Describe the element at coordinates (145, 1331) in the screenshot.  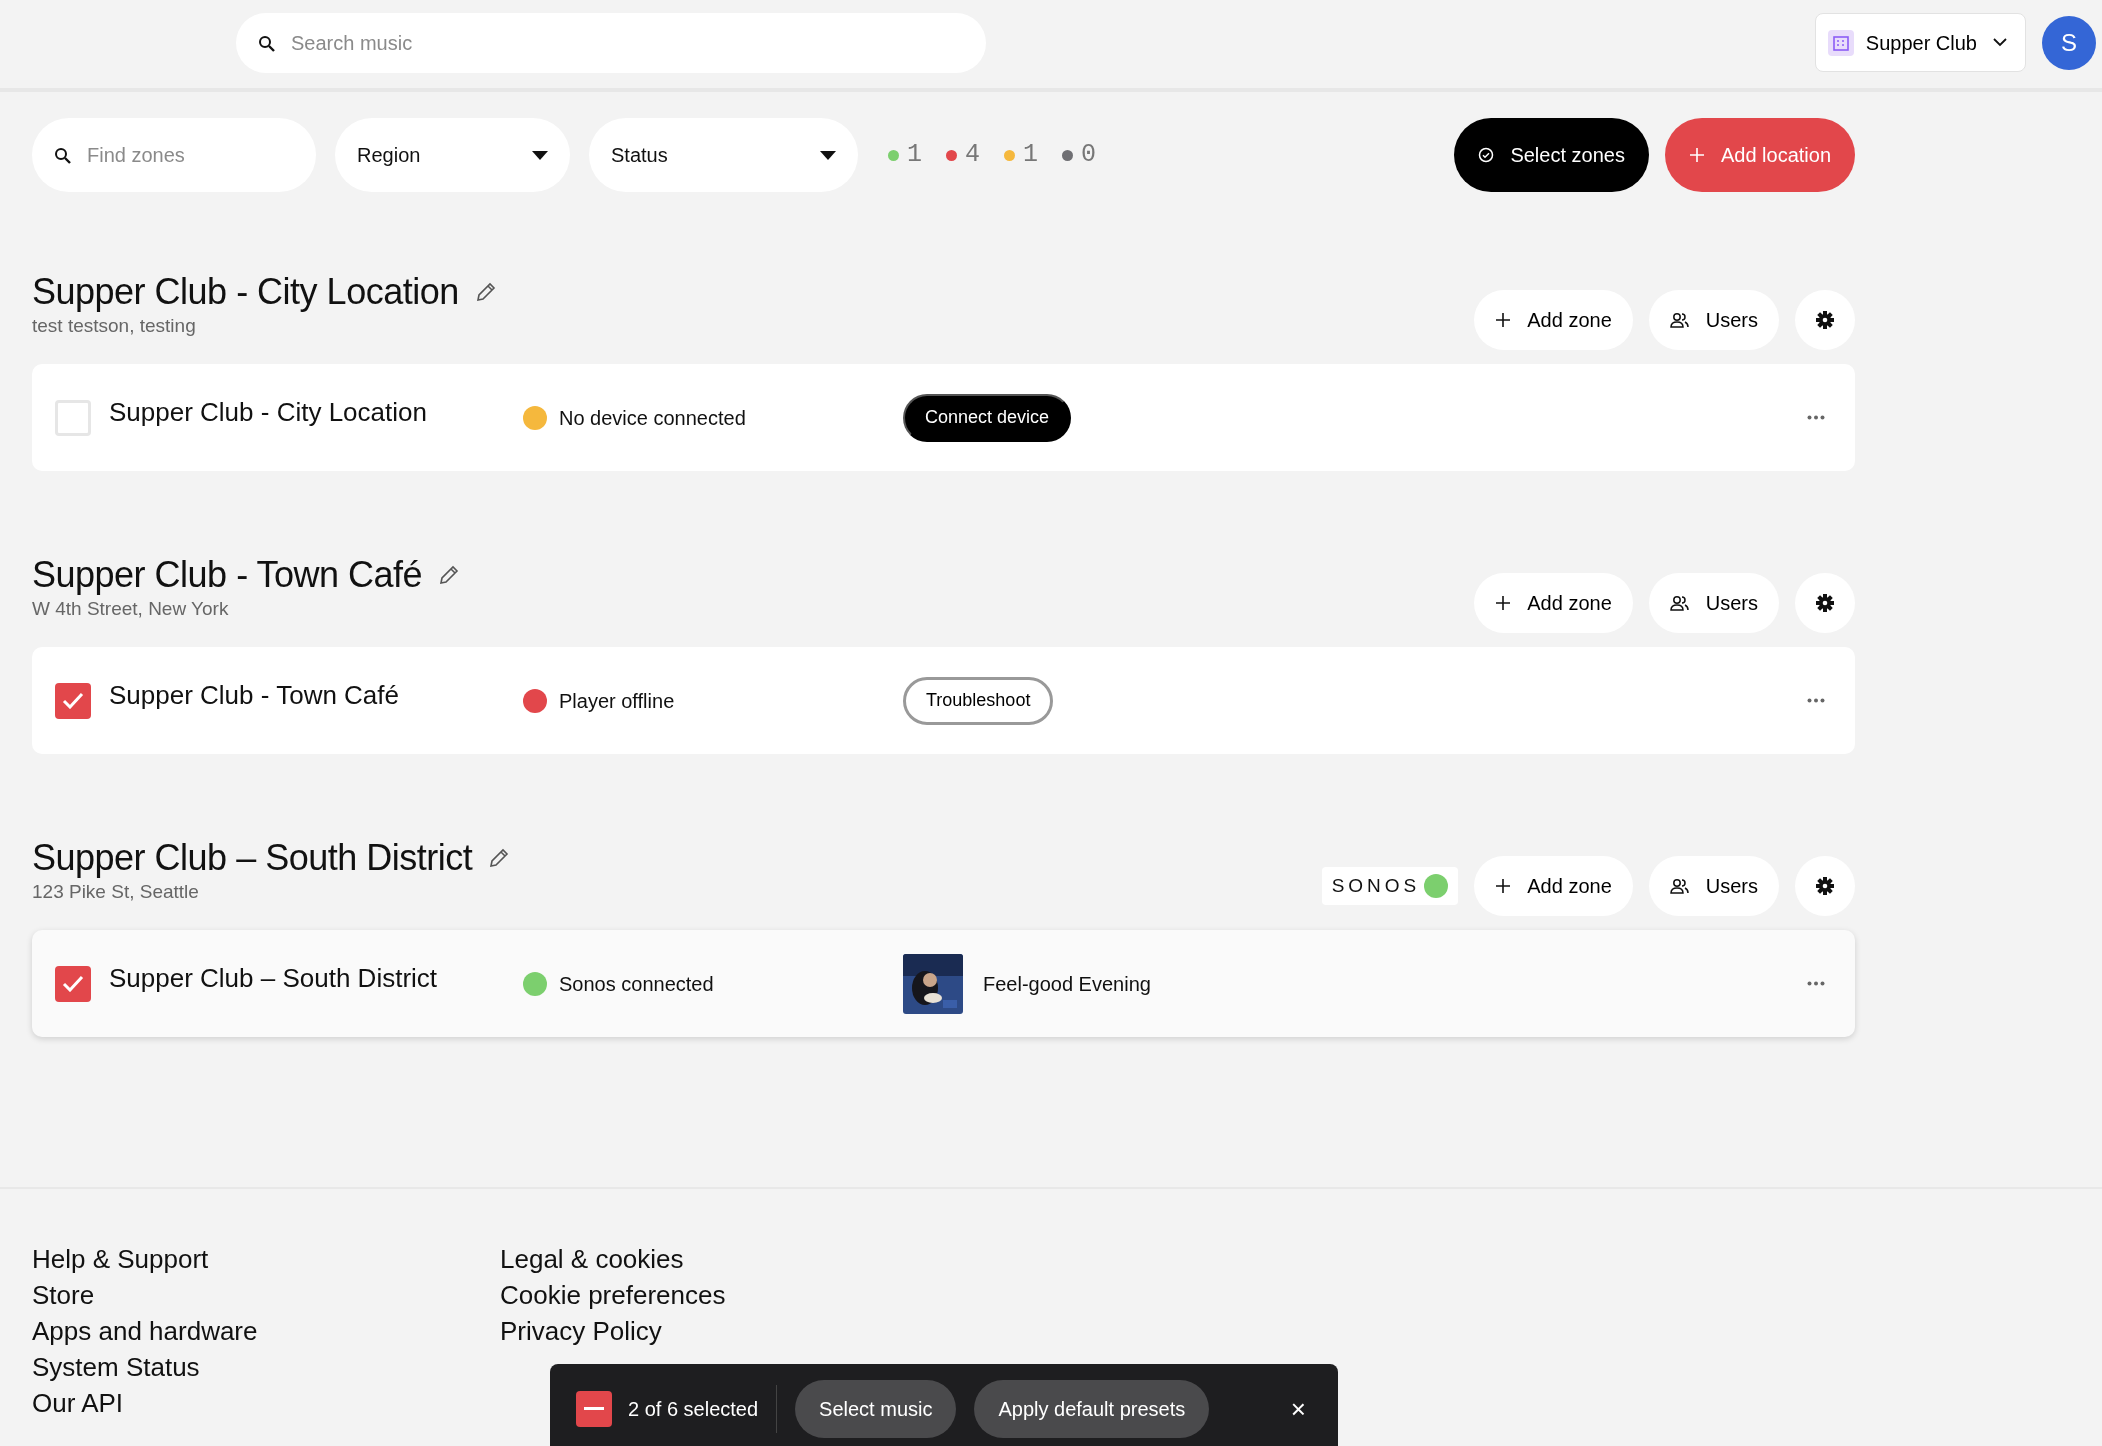
I see `footer-link: Apps and hardware` at that location.